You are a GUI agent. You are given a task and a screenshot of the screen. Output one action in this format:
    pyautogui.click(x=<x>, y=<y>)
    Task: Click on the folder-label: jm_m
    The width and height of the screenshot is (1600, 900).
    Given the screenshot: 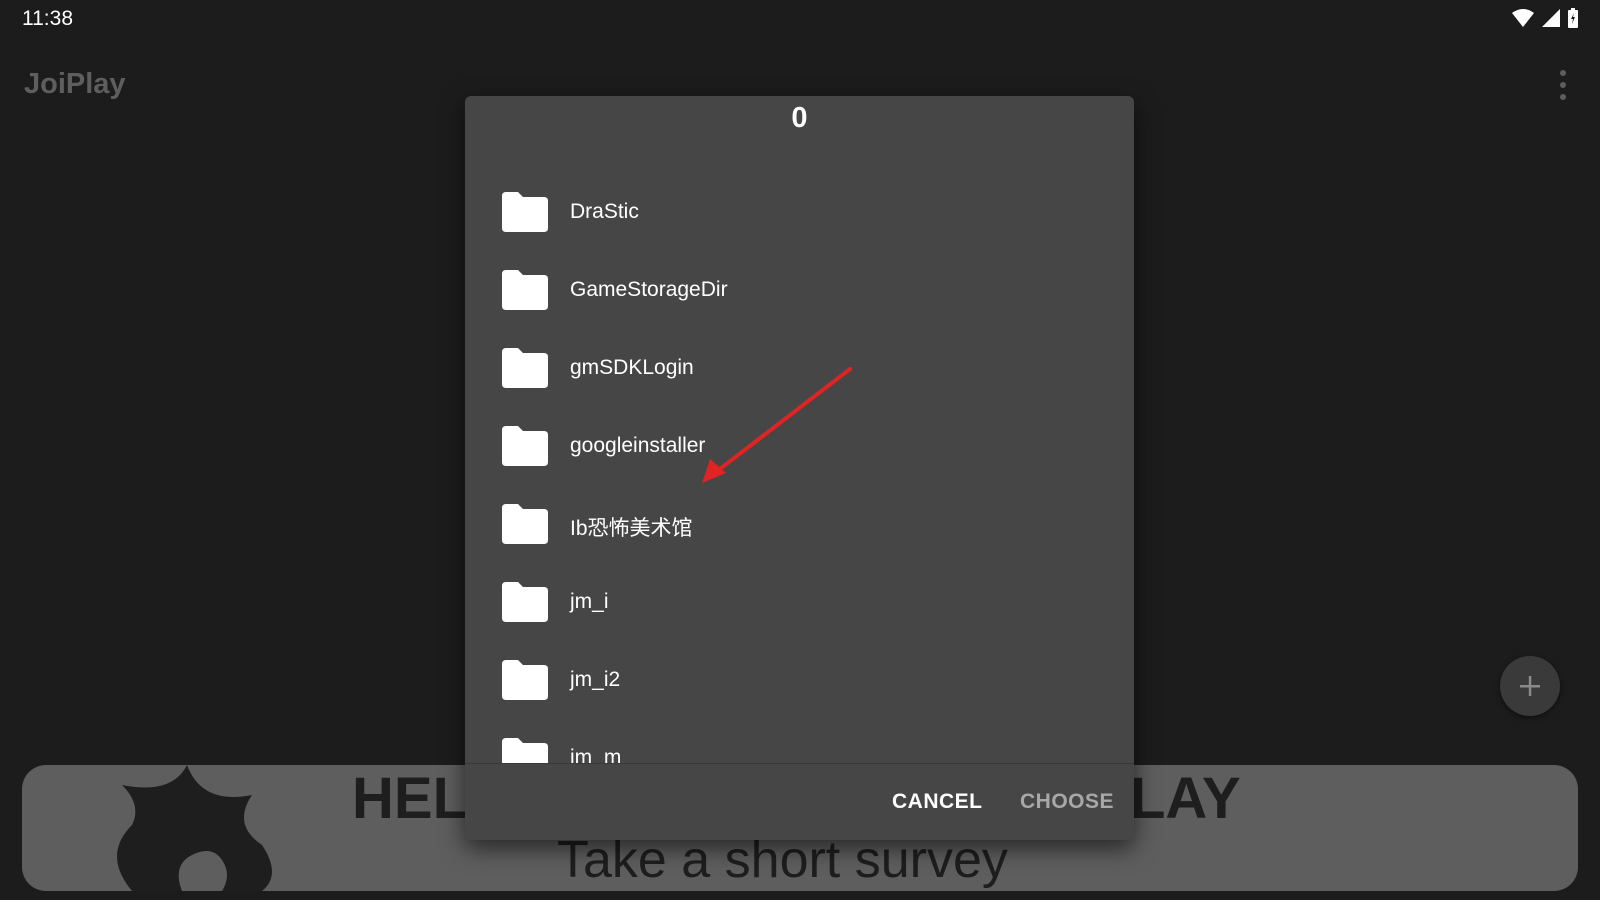 What is the action you would take?
    pyautogui.click(x=596, y=755)
    